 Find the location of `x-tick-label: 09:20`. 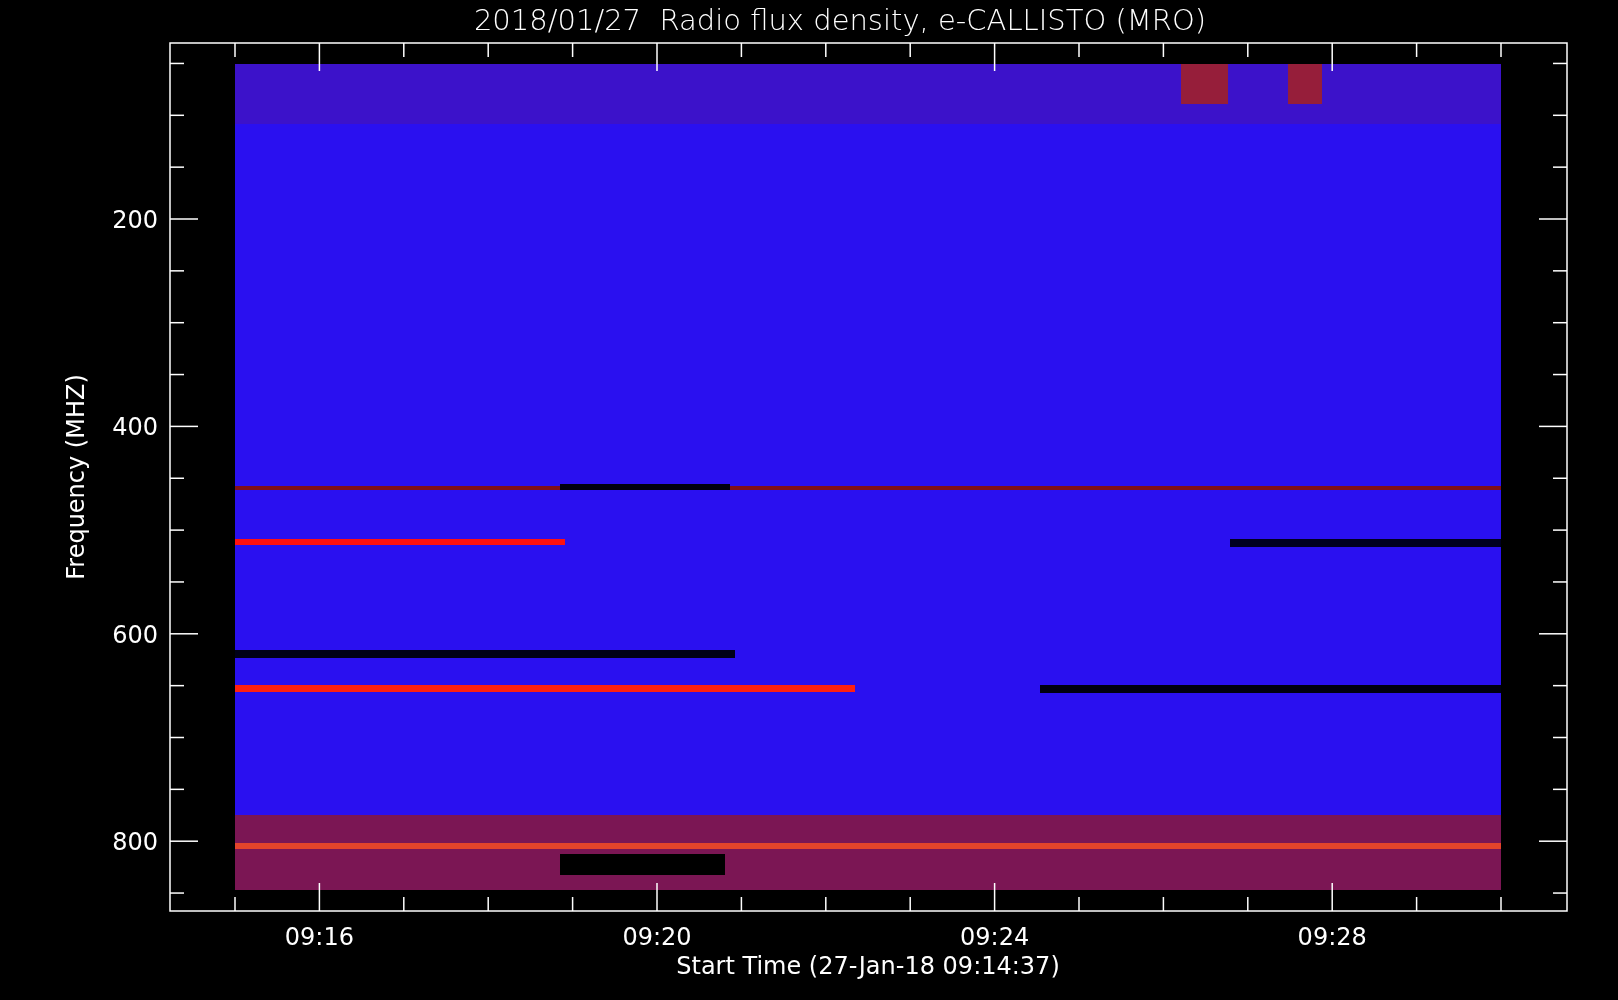

x-tick-label: 09:20 is located at coordinates (657, 937).